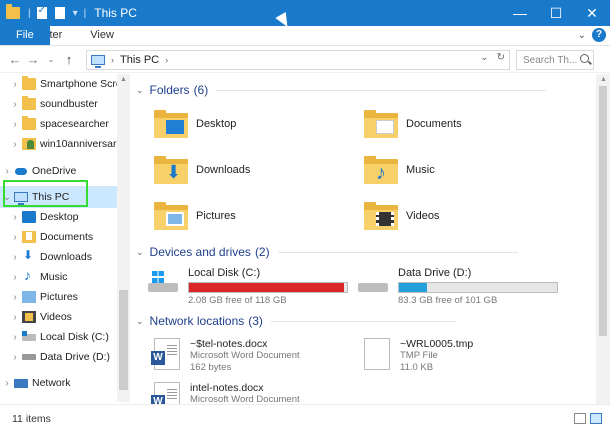  Describe the element at coordinates (41, 12) in the screenshot. I see `properties-icon` at that location.